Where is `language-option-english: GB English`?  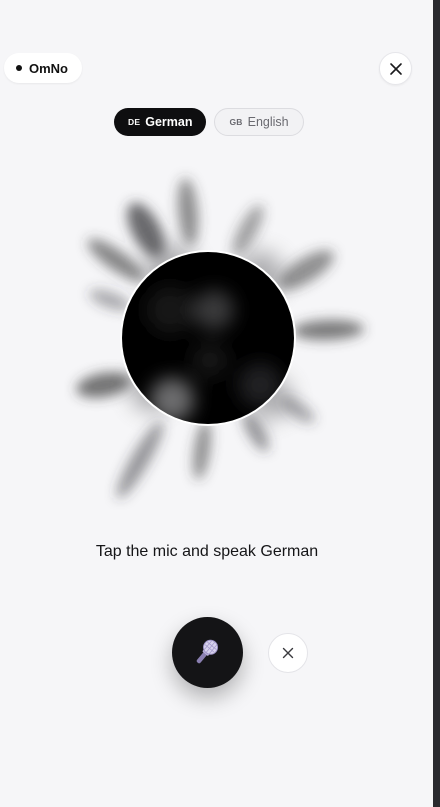
language-option-english: GB English is located at coordinates (259, 122).